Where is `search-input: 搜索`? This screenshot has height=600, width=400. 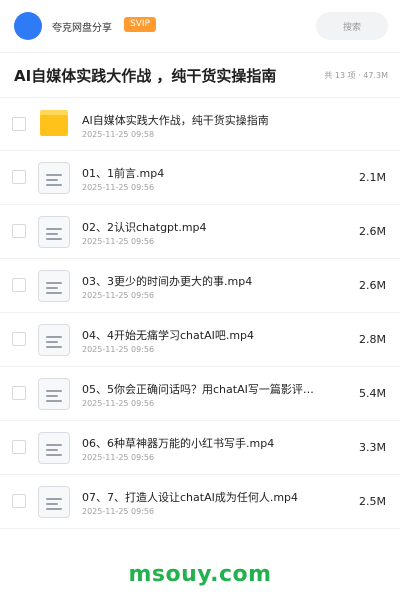
search-input: 搜索 is located at coordinates (352, 26).